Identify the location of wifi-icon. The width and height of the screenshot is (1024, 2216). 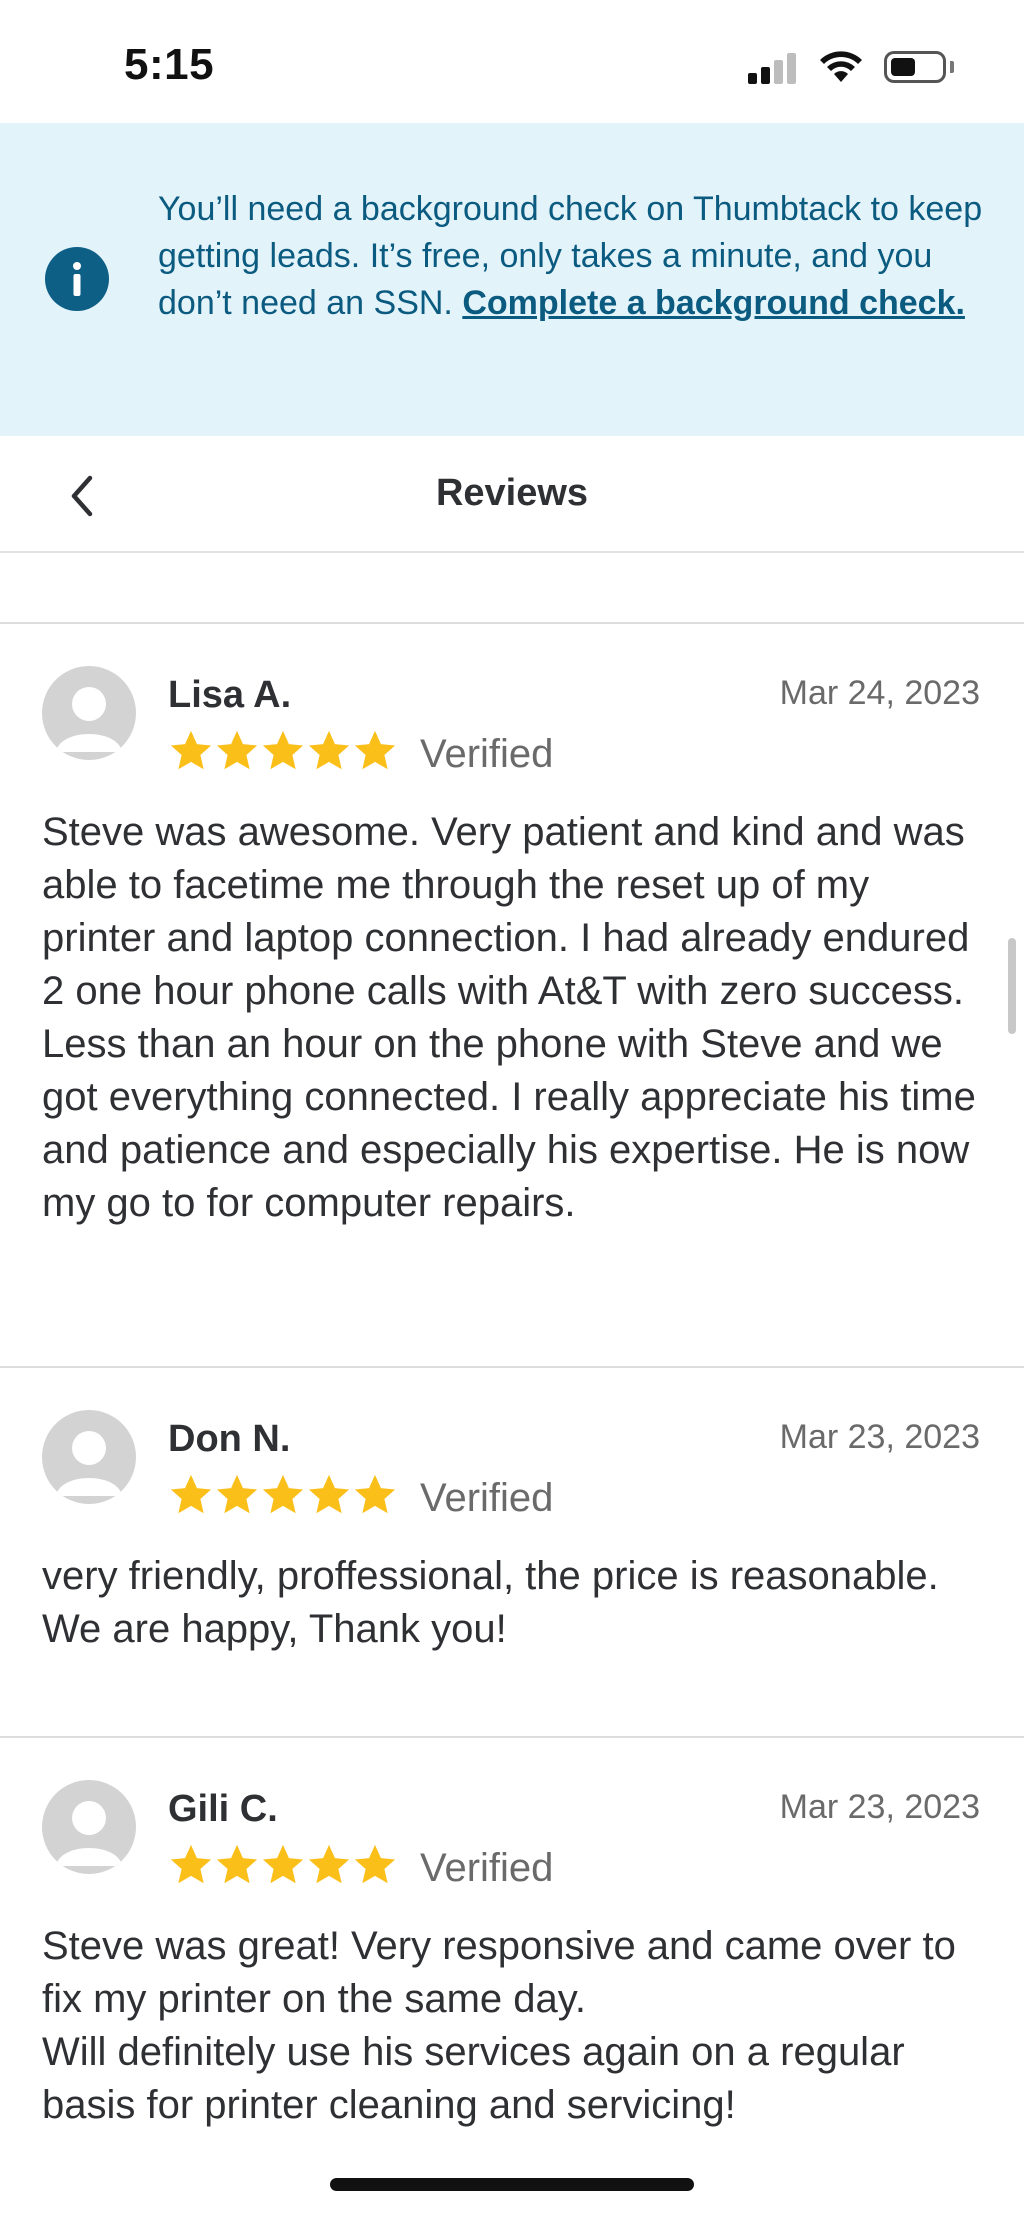
(841, 66).